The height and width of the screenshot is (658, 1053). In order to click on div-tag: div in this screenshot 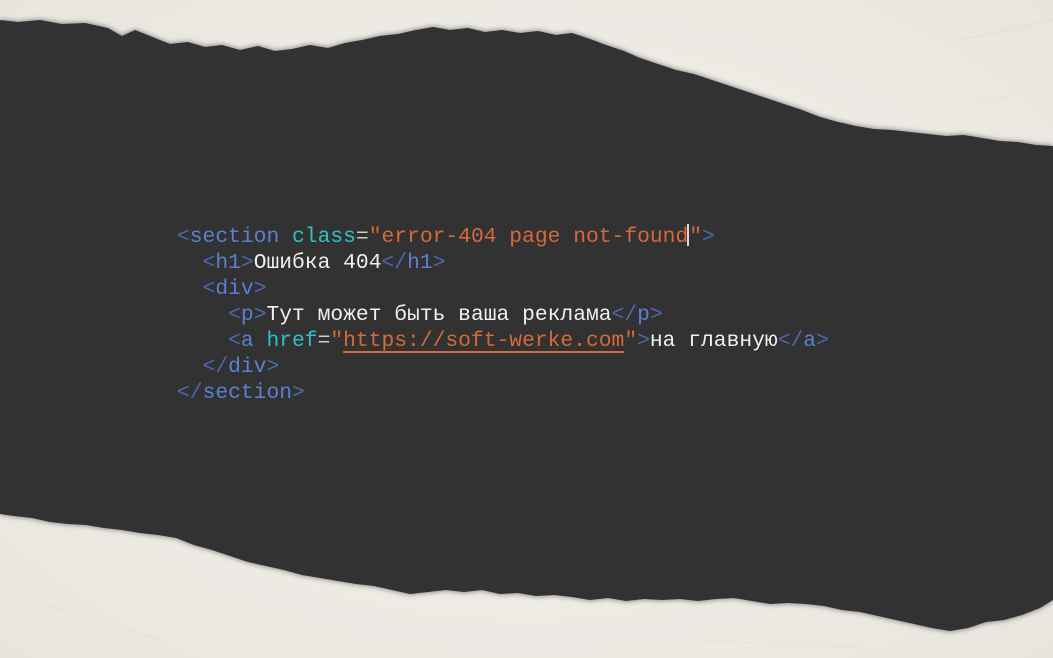, I will do `click(234, 289)`.